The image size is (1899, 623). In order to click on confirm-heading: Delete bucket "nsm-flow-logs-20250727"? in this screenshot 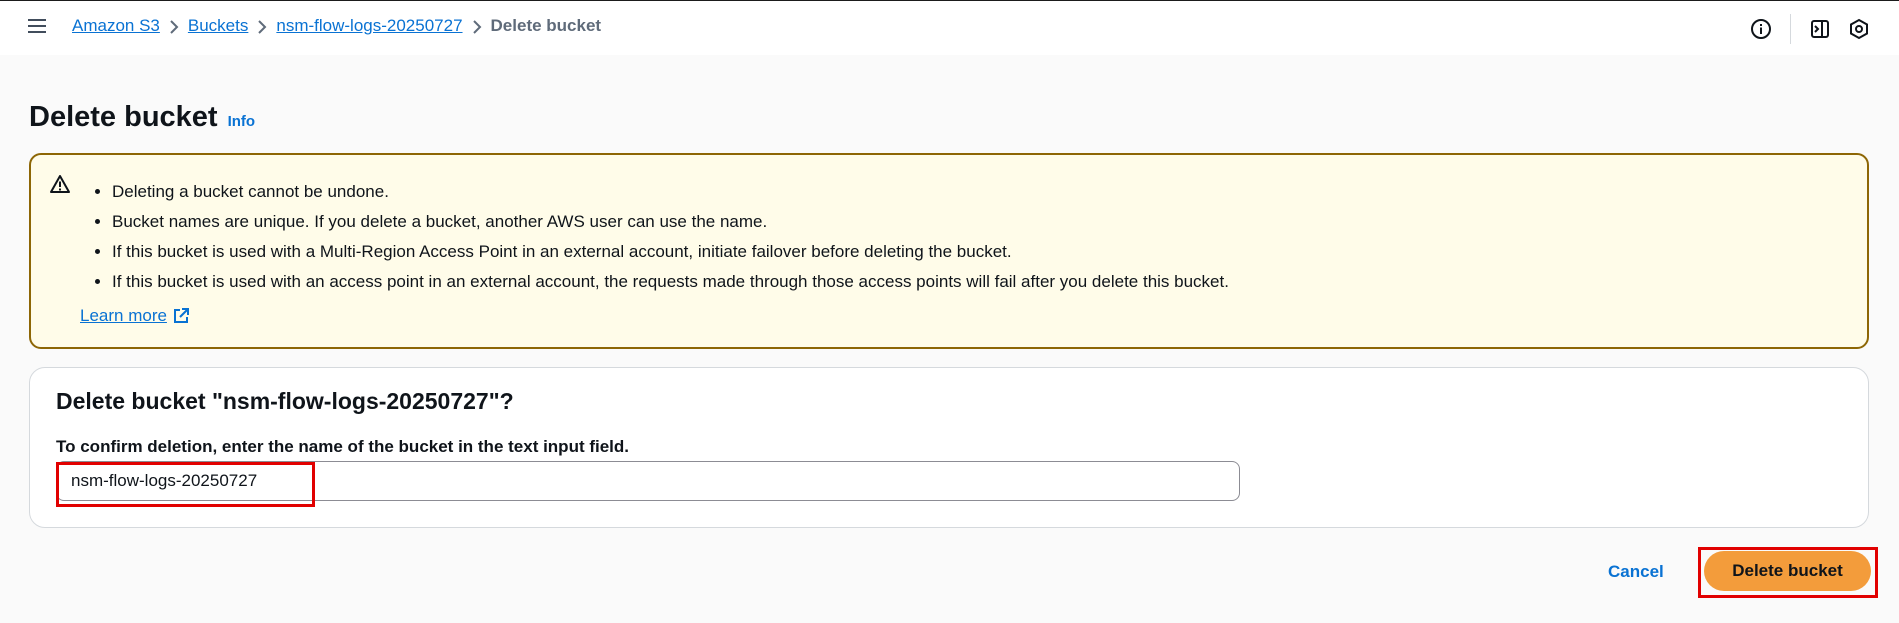, I will do `click(285, 401)`.